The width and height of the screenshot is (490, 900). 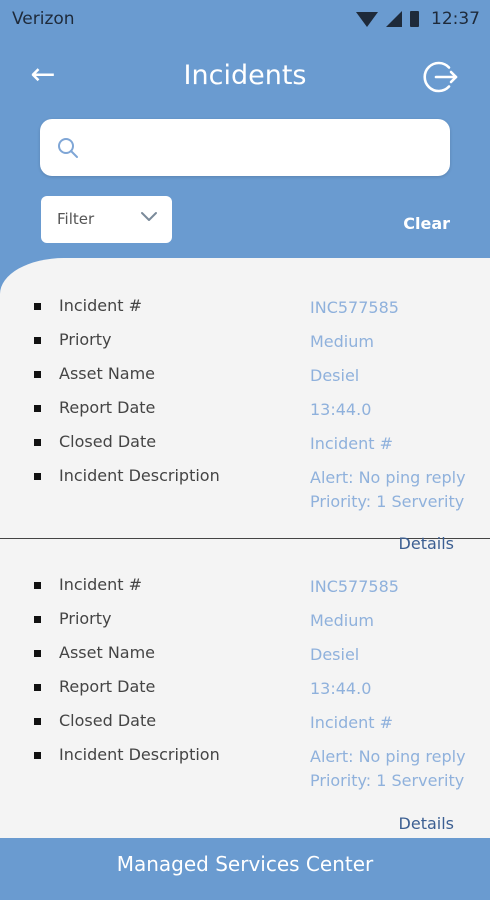 I want to click on page-title: Incidents, so click(x=245, y=75).